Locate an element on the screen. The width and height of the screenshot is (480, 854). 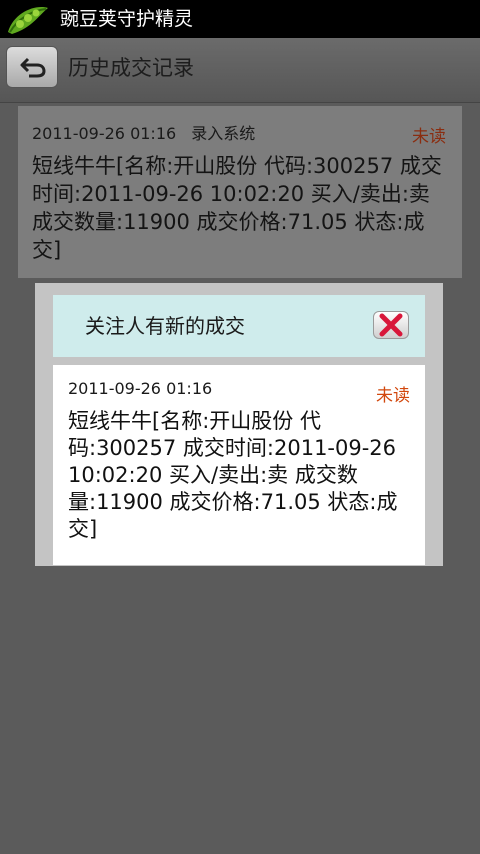
record-source: 录入系统 is located at coordinates (223, 133).